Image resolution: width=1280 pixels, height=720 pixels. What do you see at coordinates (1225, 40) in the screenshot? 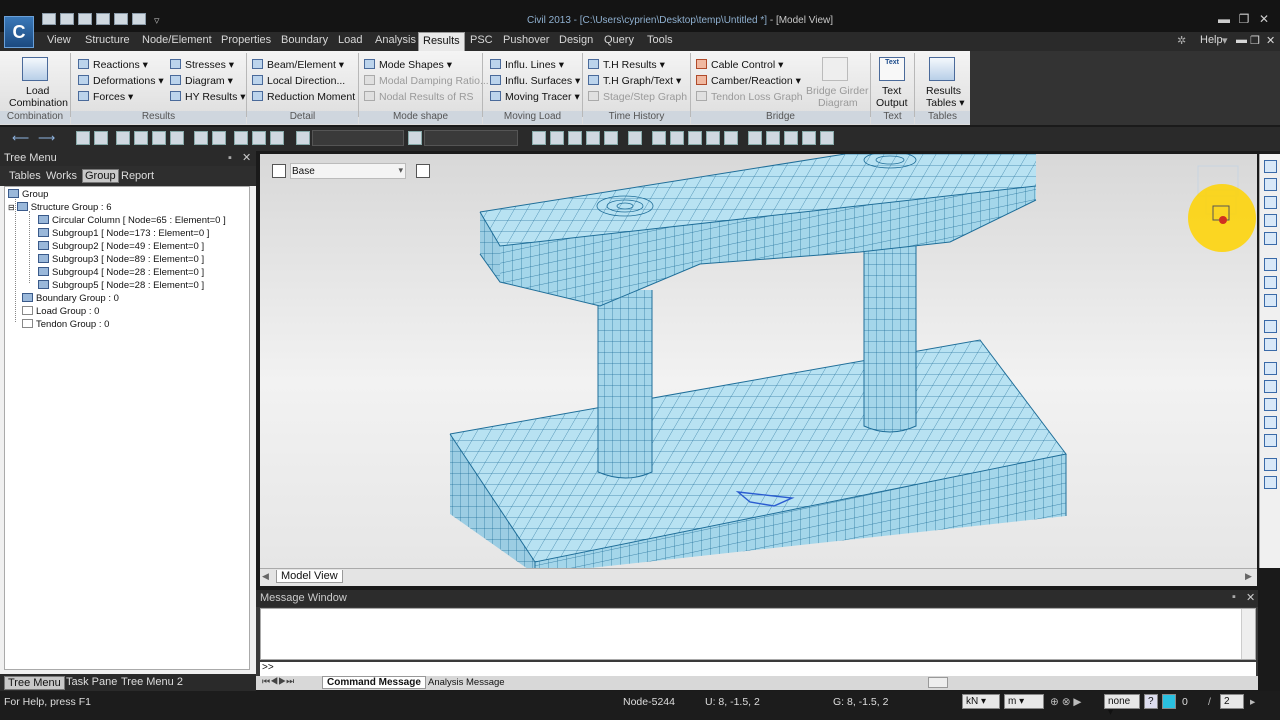
I see `help-dropdown-icon: ▾` at bounding box center [1225, 40].